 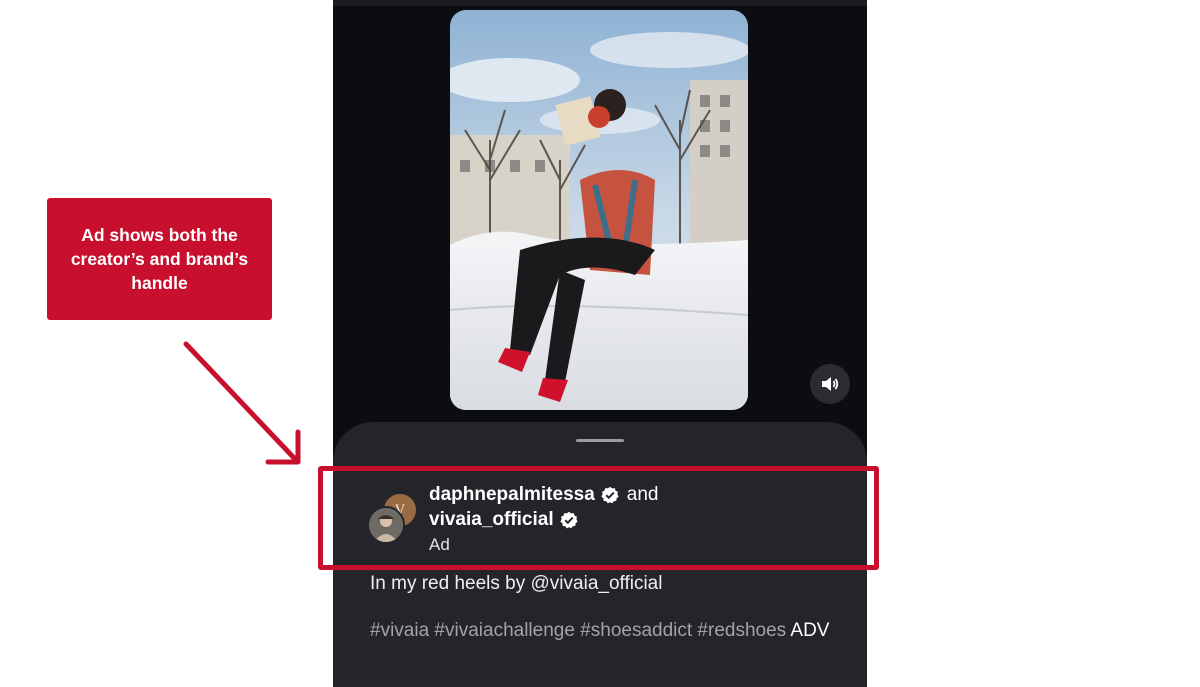 I want to click on status-strip, so click(x=600, y=3).